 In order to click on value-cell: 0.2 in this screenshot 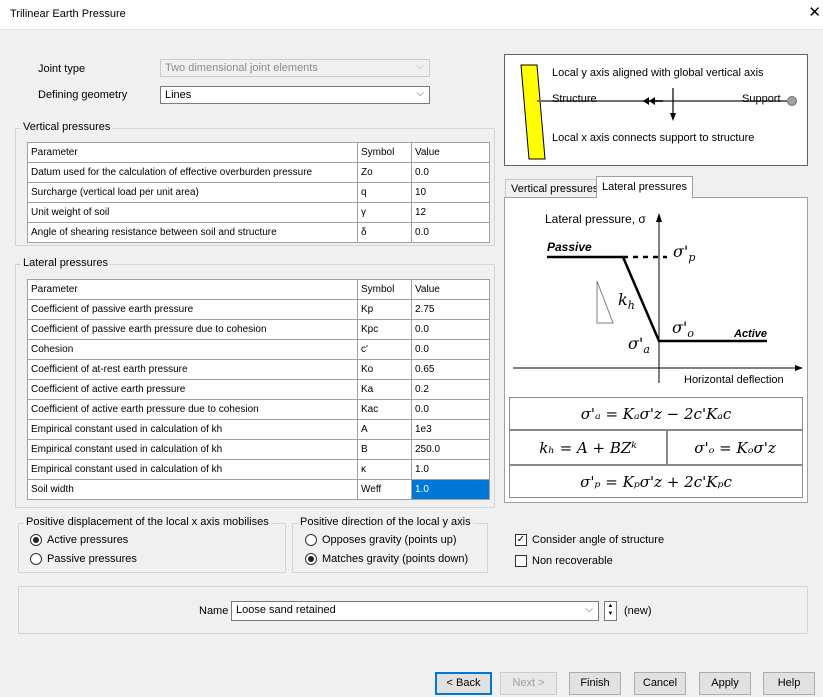, I will do `click(450, 389)`.